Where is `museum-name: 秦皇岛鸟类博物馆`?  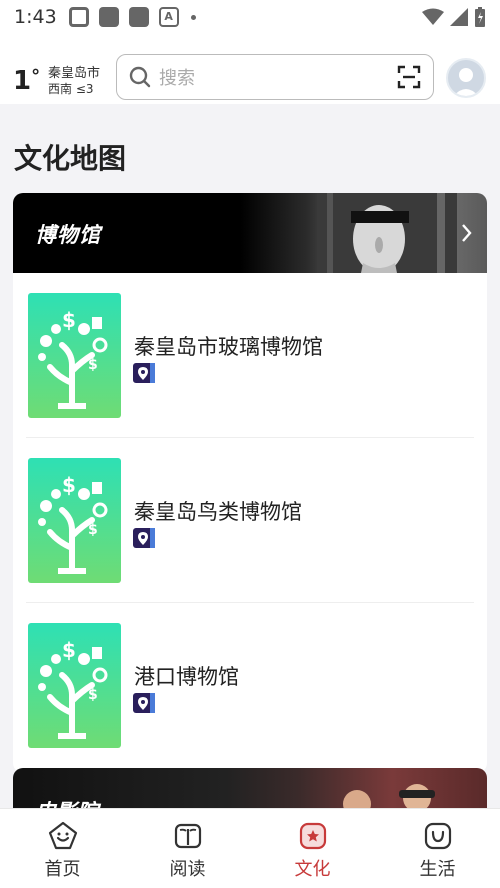 museum-name: 秦皇岛鸟类博物馆 is located at coordinates (218, 512).